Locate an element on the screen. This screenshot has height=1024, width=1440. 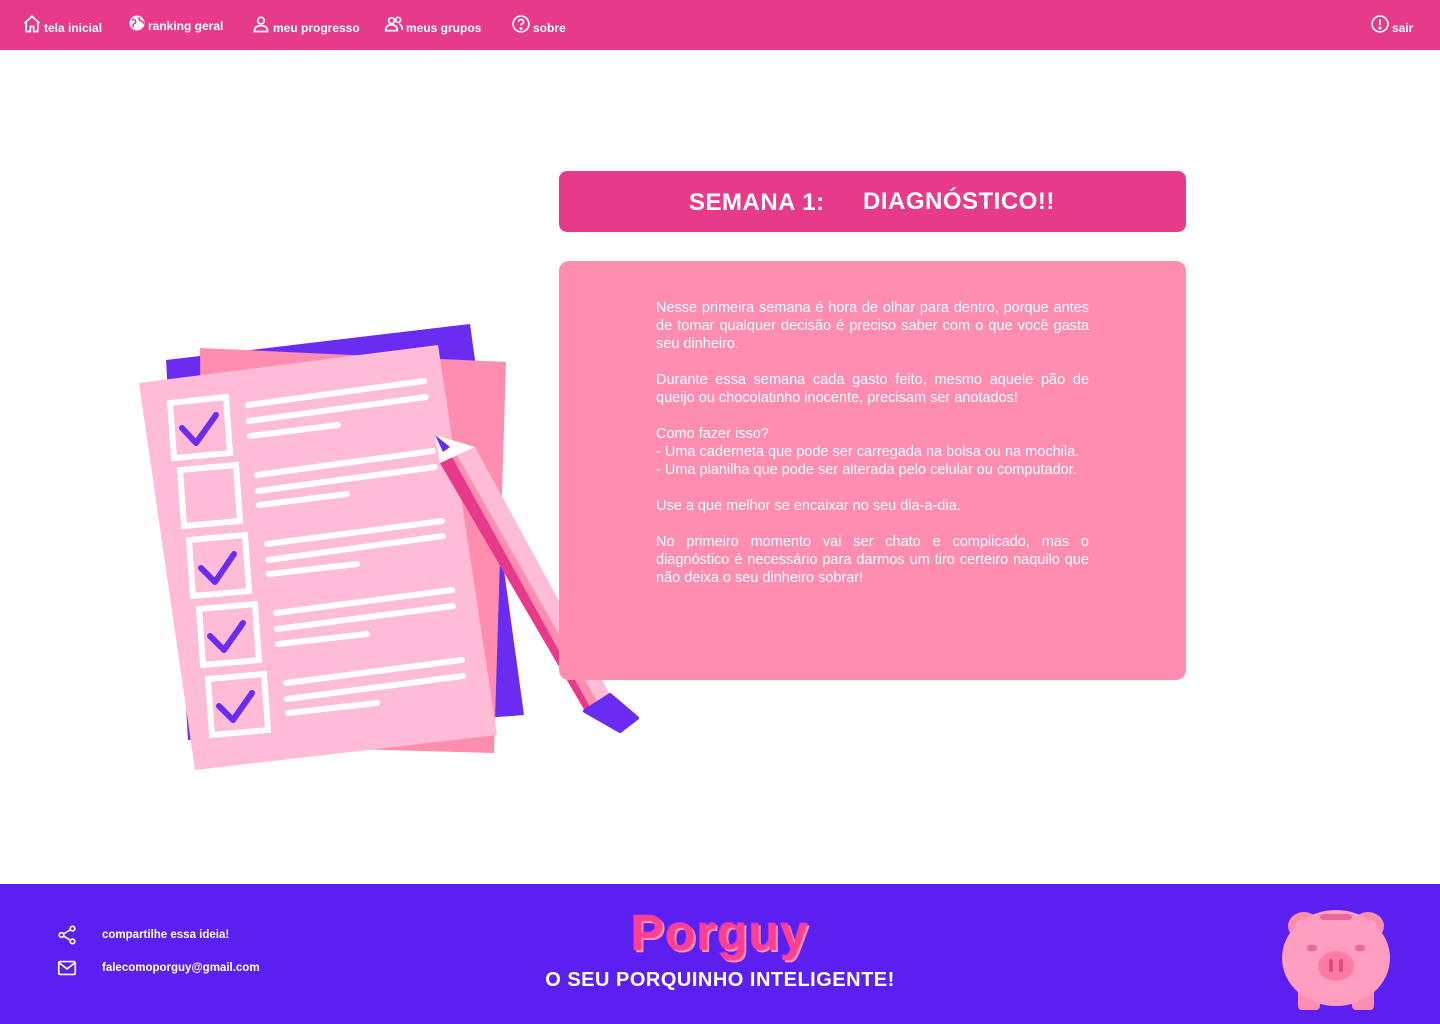
logout-button: sair is located at coordinates (1392, 24).